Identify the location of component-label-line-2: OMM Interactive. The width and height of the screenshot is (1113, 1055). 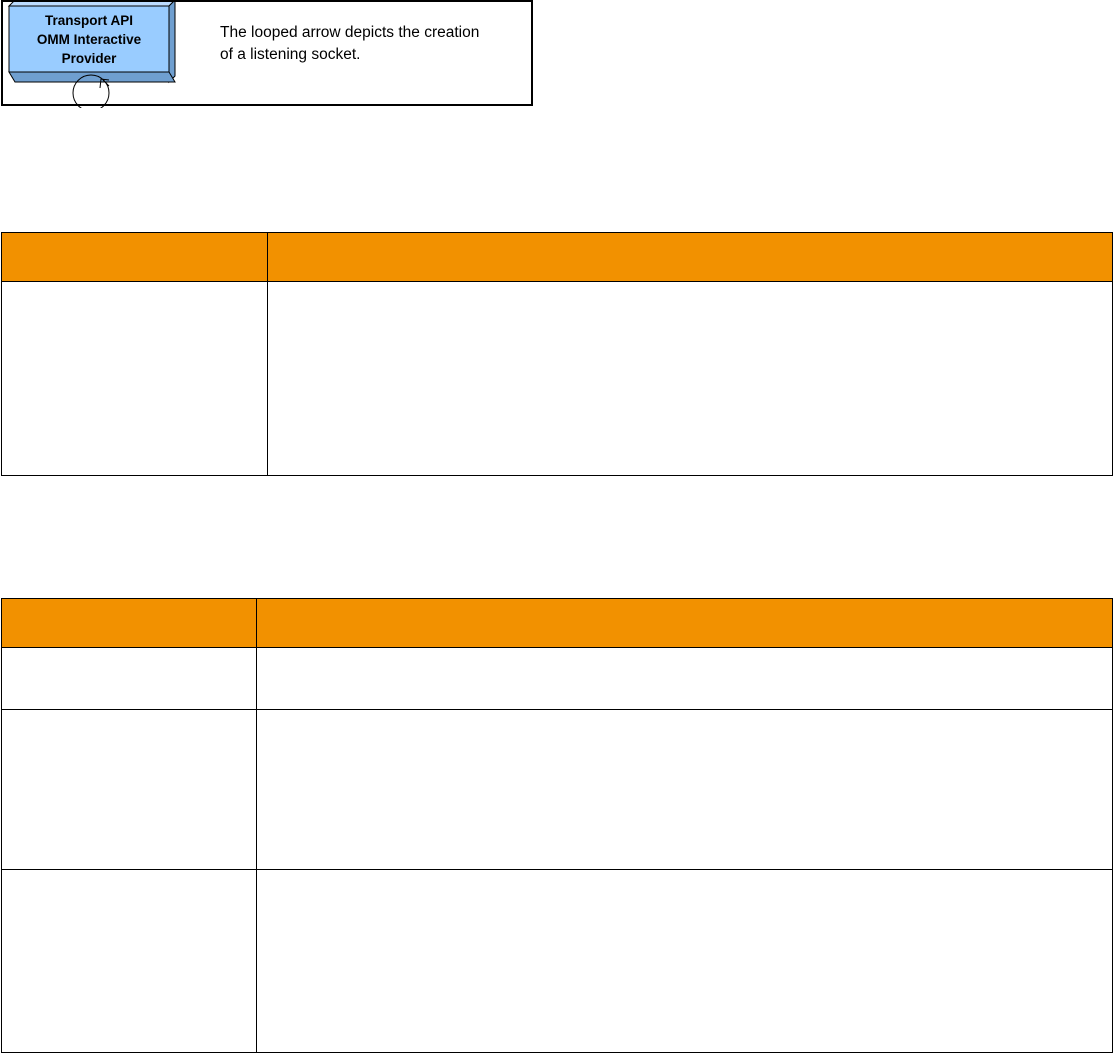
(89, 39).